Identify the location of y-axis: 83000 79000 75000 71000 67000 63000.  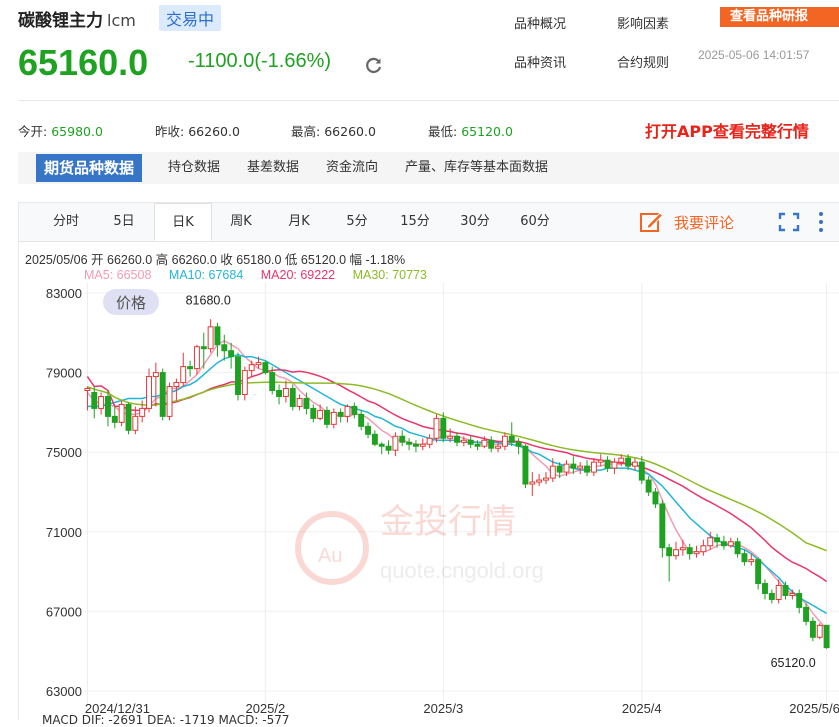
(64, 492).